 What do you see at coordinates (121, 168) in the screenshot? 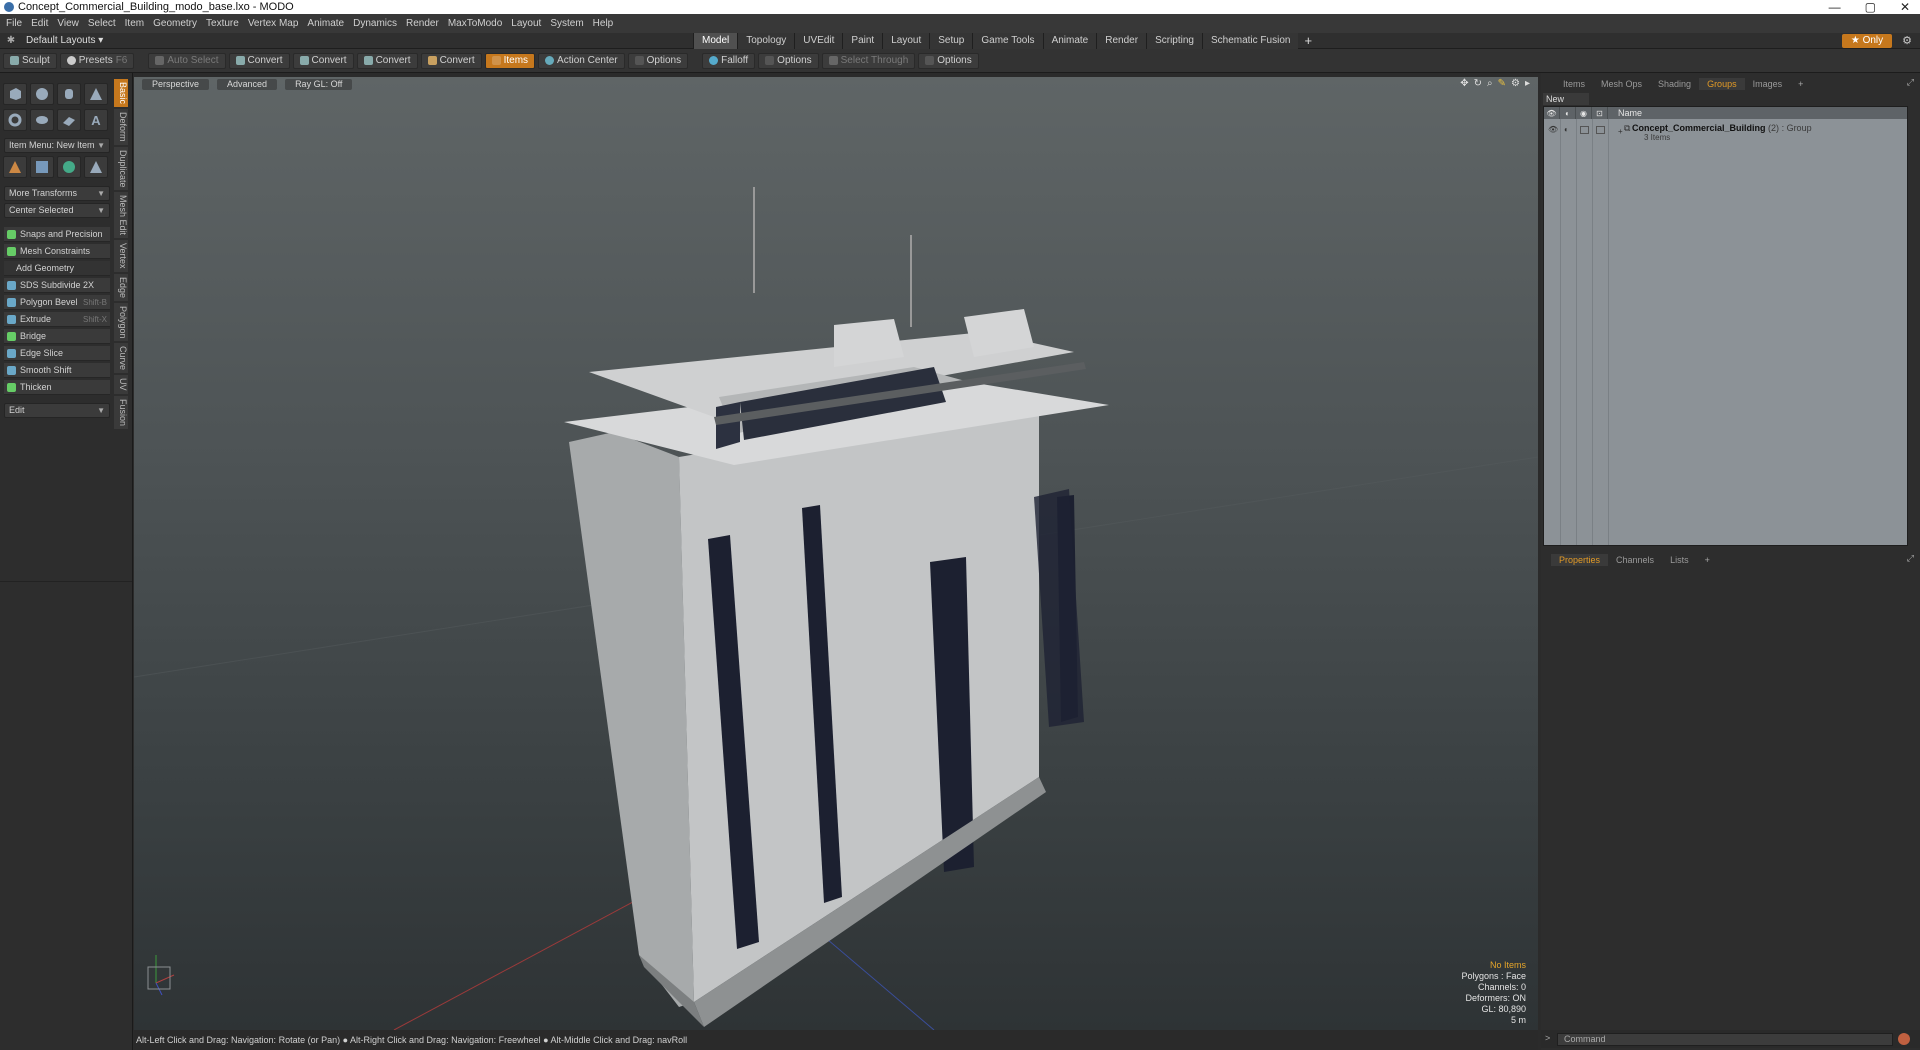
I see `vtab-duplicate: Duplicate` at bounding box center [121, 168].